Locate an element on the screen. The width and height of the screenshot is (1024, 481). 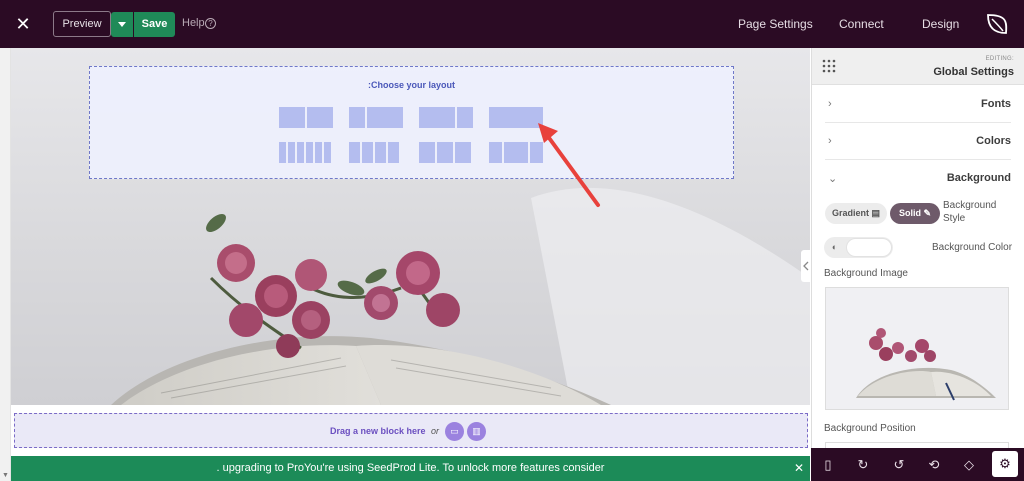
panel-header: EDITING: Global Settings is located at coordinates (918, 66).